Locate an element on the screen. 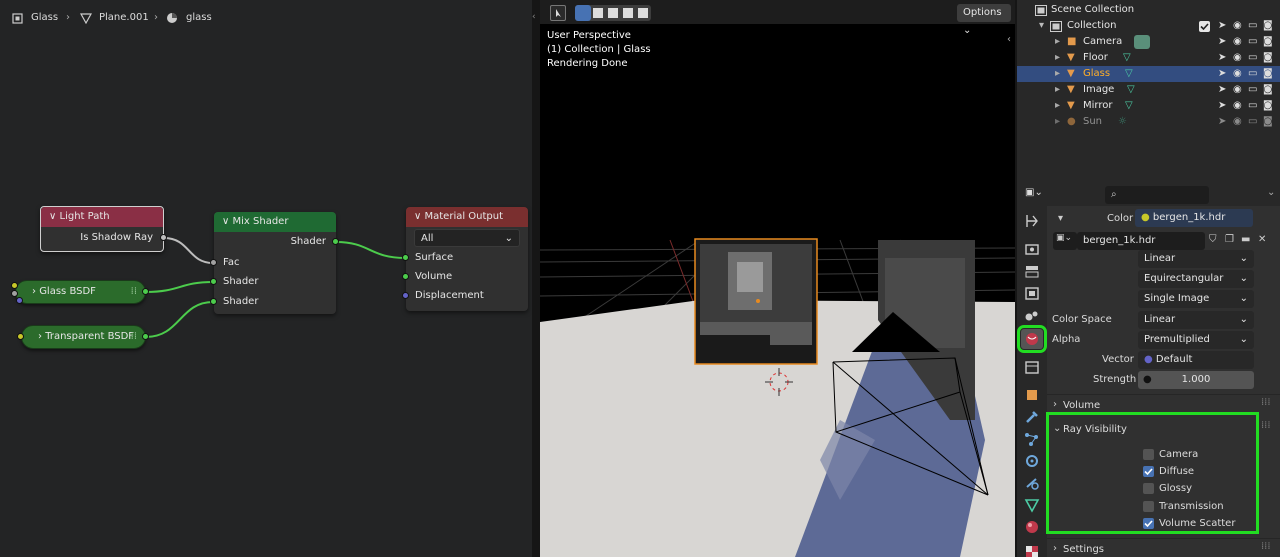 The image size is (1280, 557). chevron-left-icon: ‹ is located at coordinates (1009, 39).